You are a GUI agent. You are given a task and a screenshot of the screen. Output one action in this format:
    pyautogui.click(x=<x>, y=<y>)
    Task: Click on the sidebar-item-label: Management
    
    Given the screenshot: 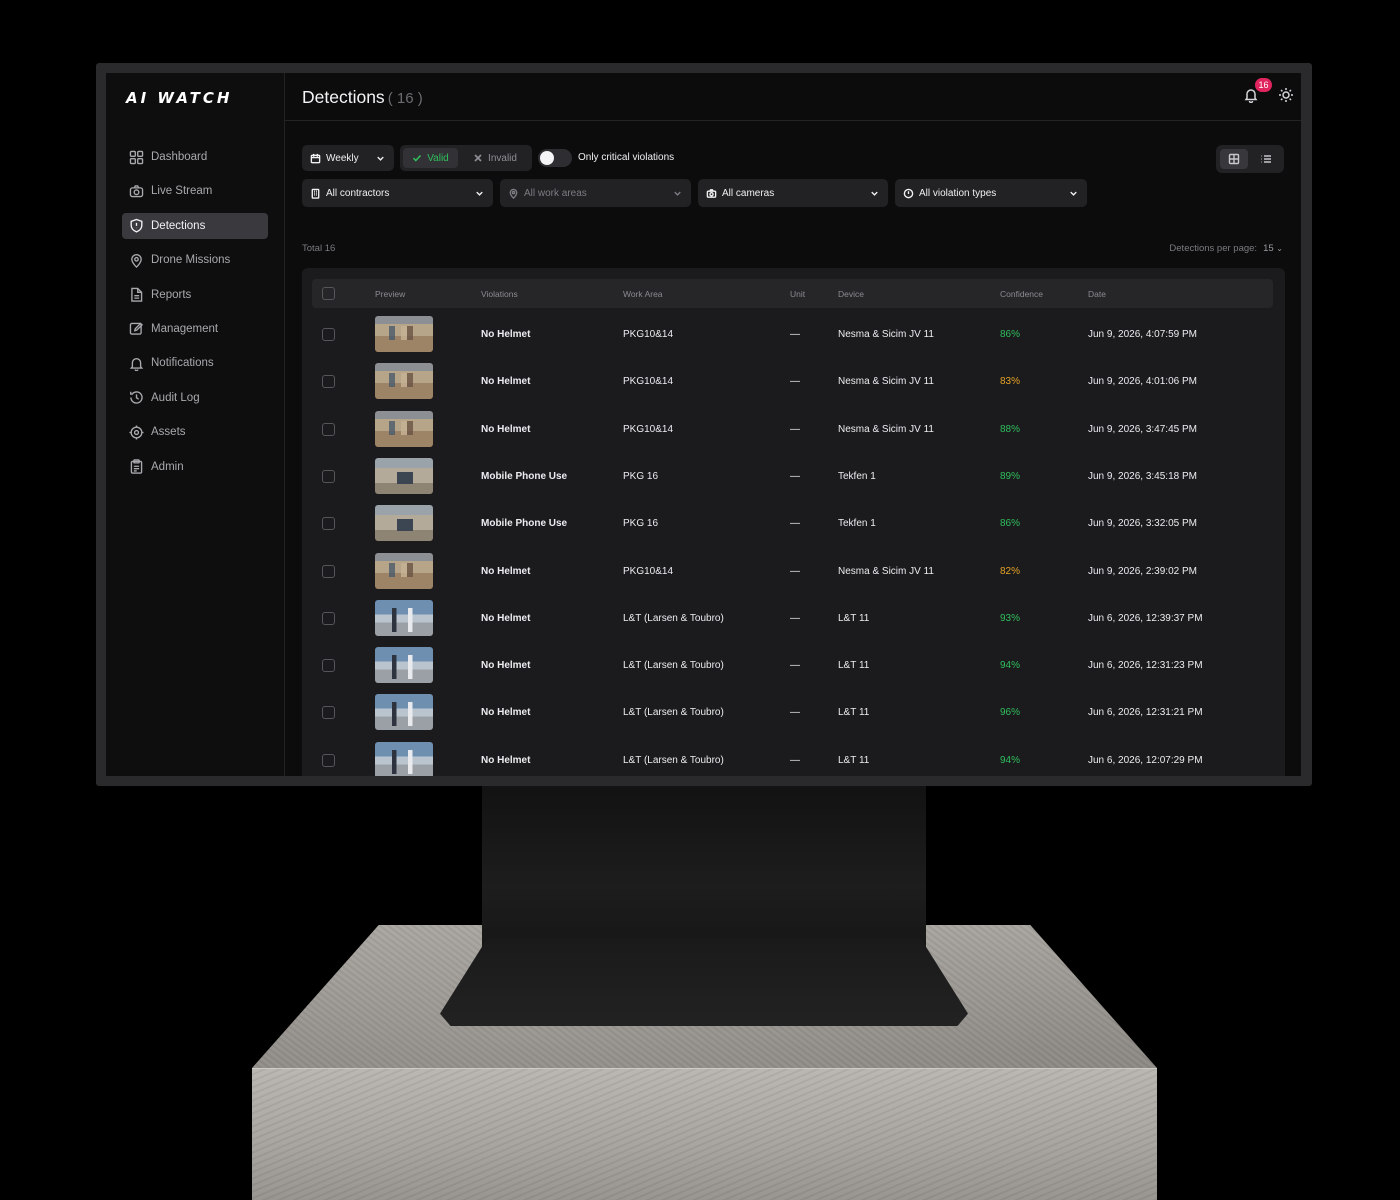 What is the action you would take?
    pyautogui.click(x=185, y=328)
    